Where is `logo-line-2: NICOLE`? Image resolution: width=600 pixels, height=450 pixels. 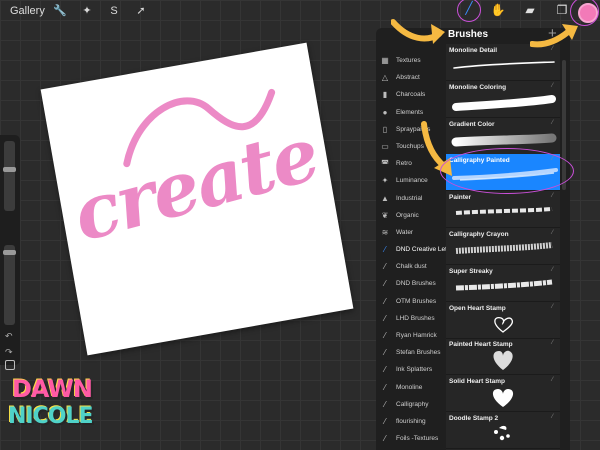 logo-line-2: NICOLE is located at coordinates (50, 416).